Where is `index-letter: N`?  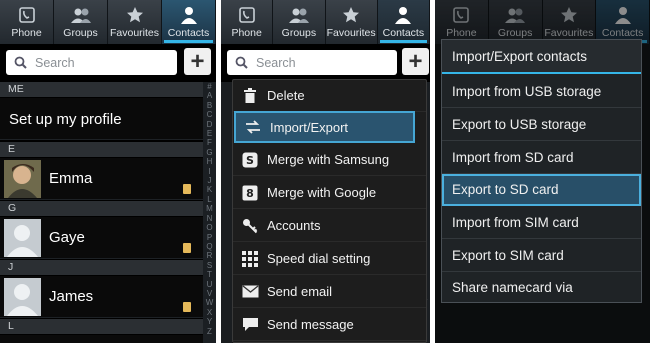 index-letter: N is located at coordinates (210, 218).